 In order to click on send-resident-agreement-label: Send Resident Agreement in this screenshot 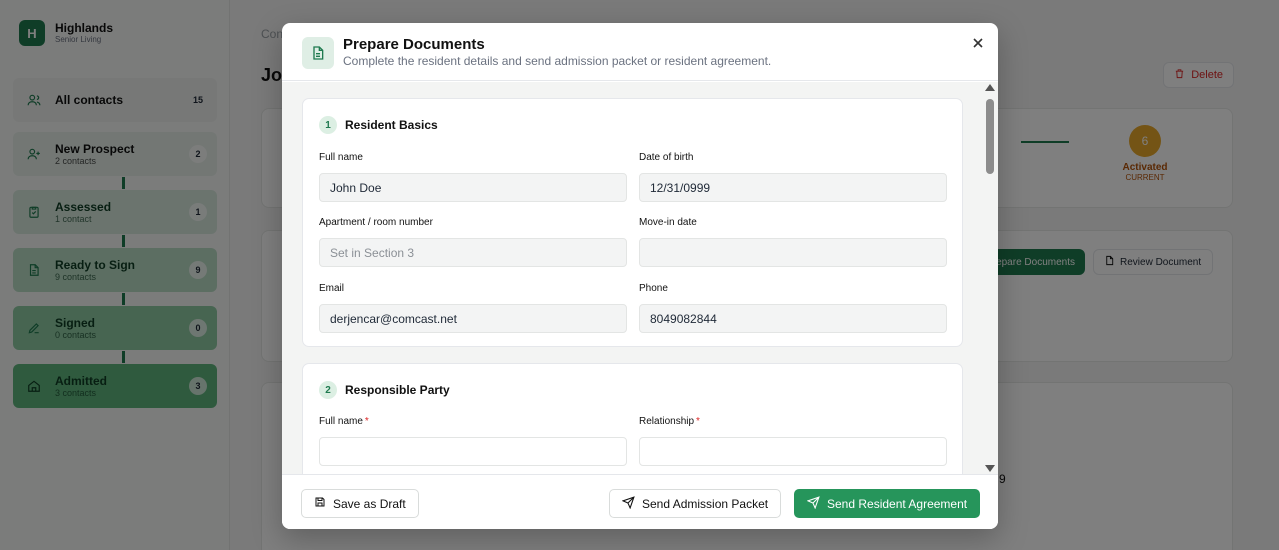, I will do `click(897, 503)`.